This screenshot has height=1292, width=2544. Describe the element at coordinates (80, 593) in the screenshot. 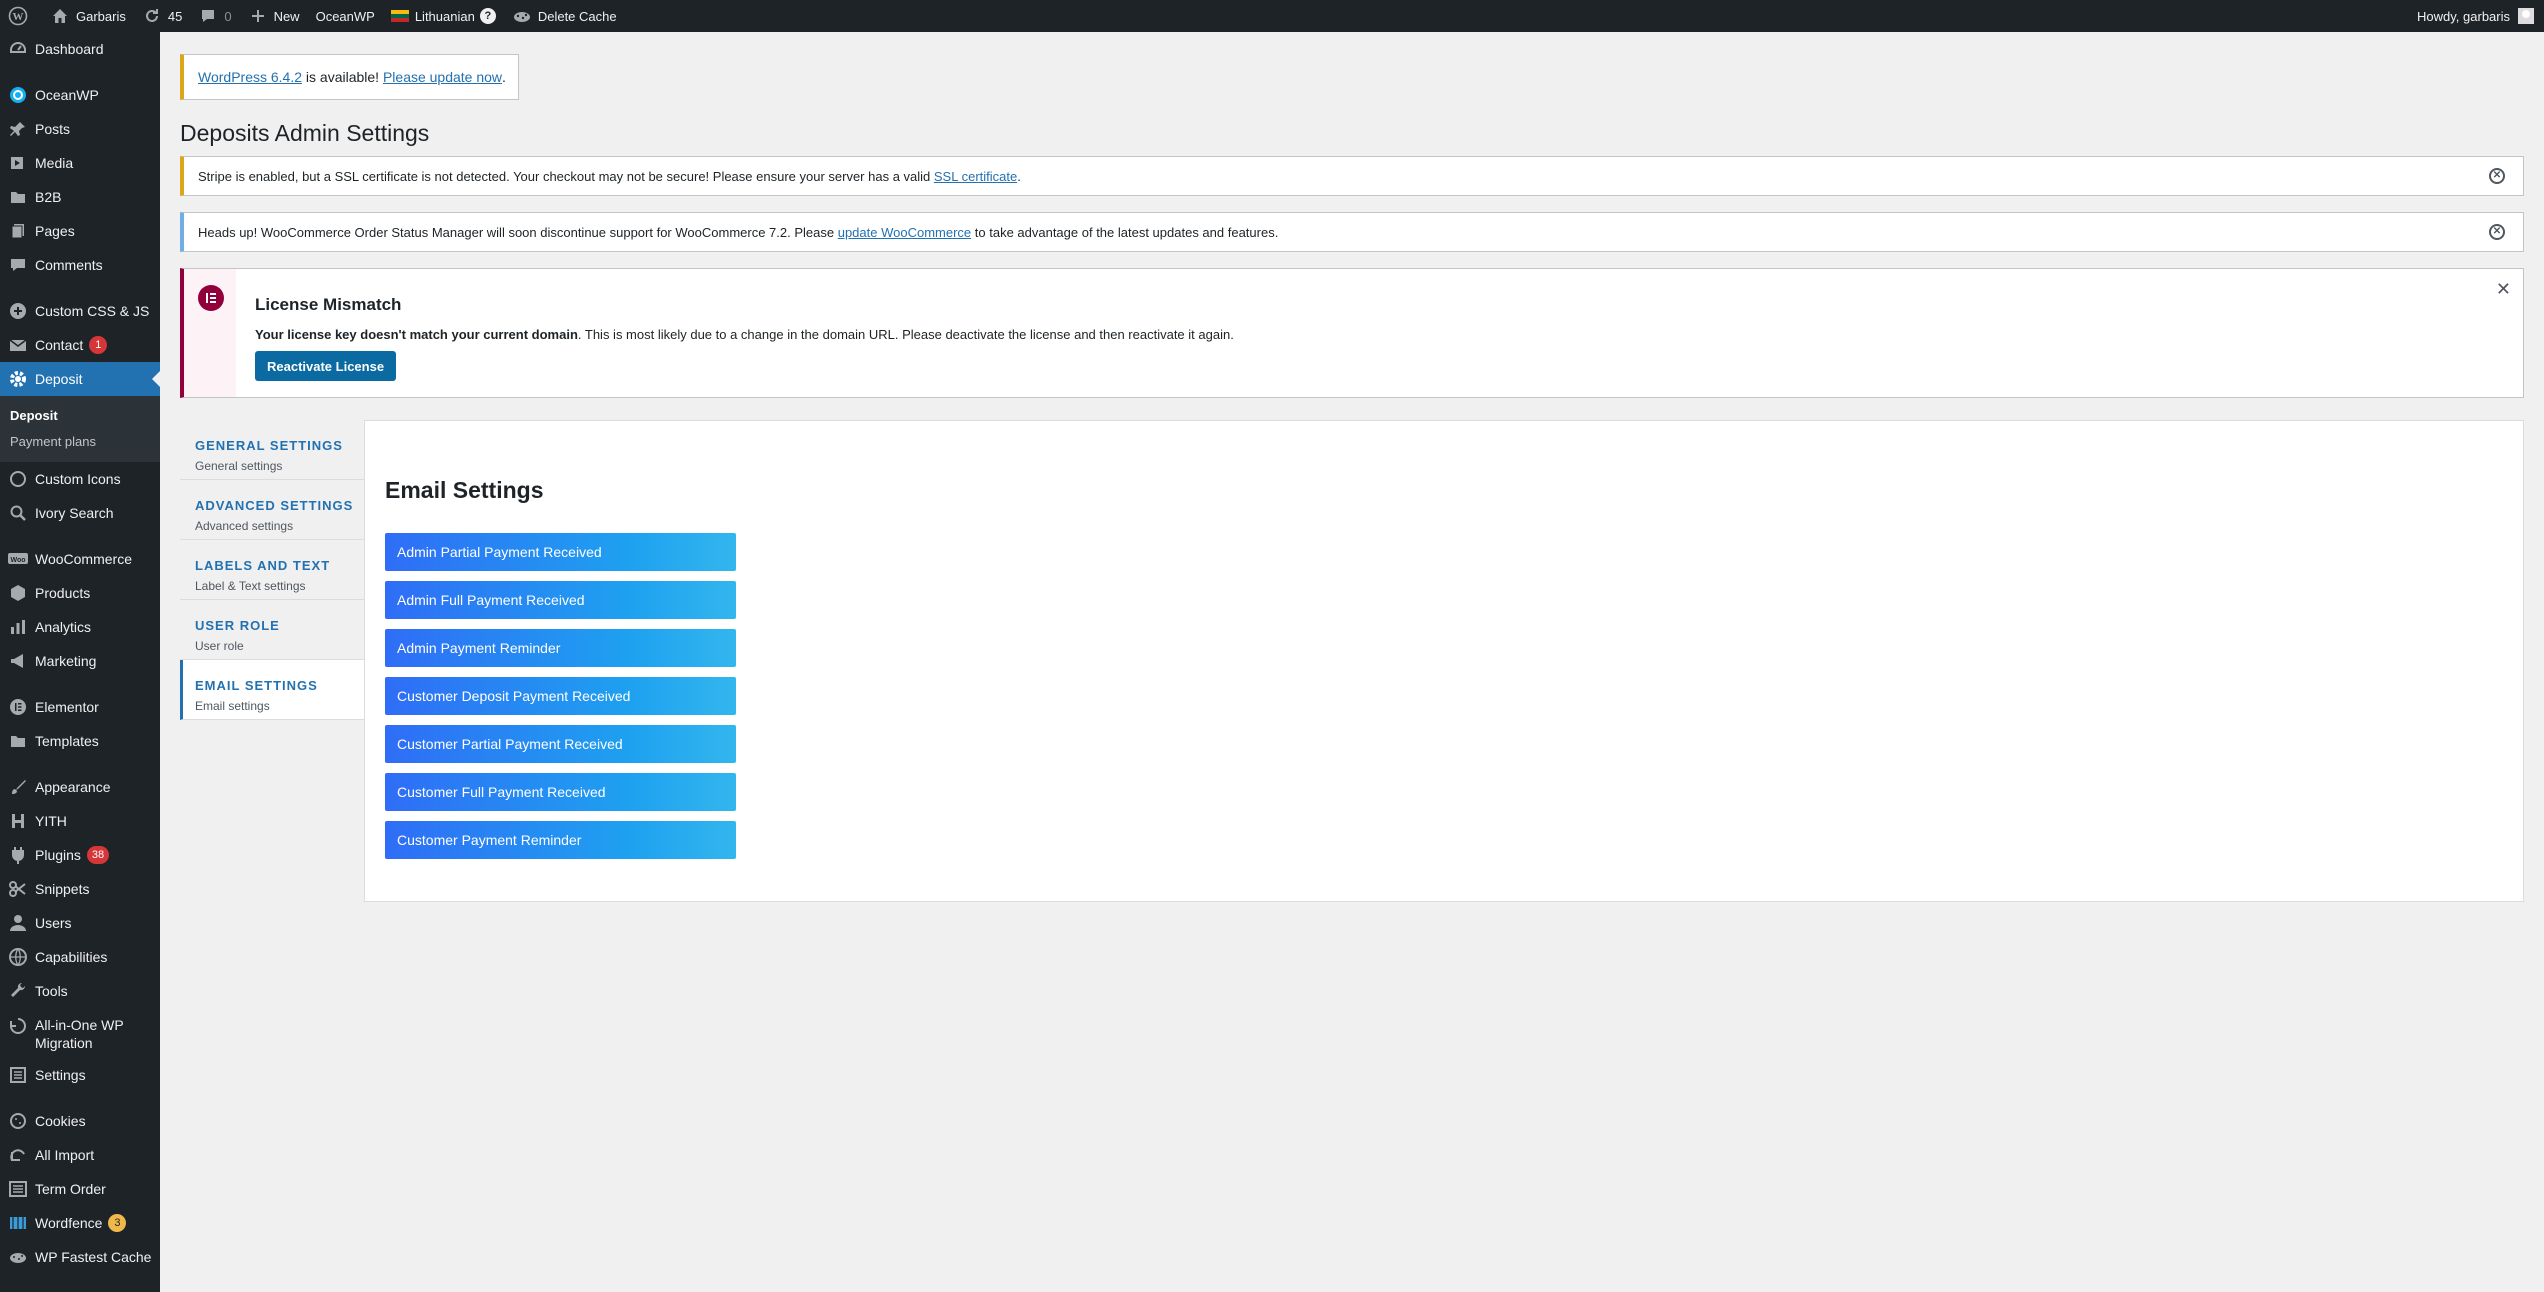

I see `sidebar-item-products: Products` at that location.